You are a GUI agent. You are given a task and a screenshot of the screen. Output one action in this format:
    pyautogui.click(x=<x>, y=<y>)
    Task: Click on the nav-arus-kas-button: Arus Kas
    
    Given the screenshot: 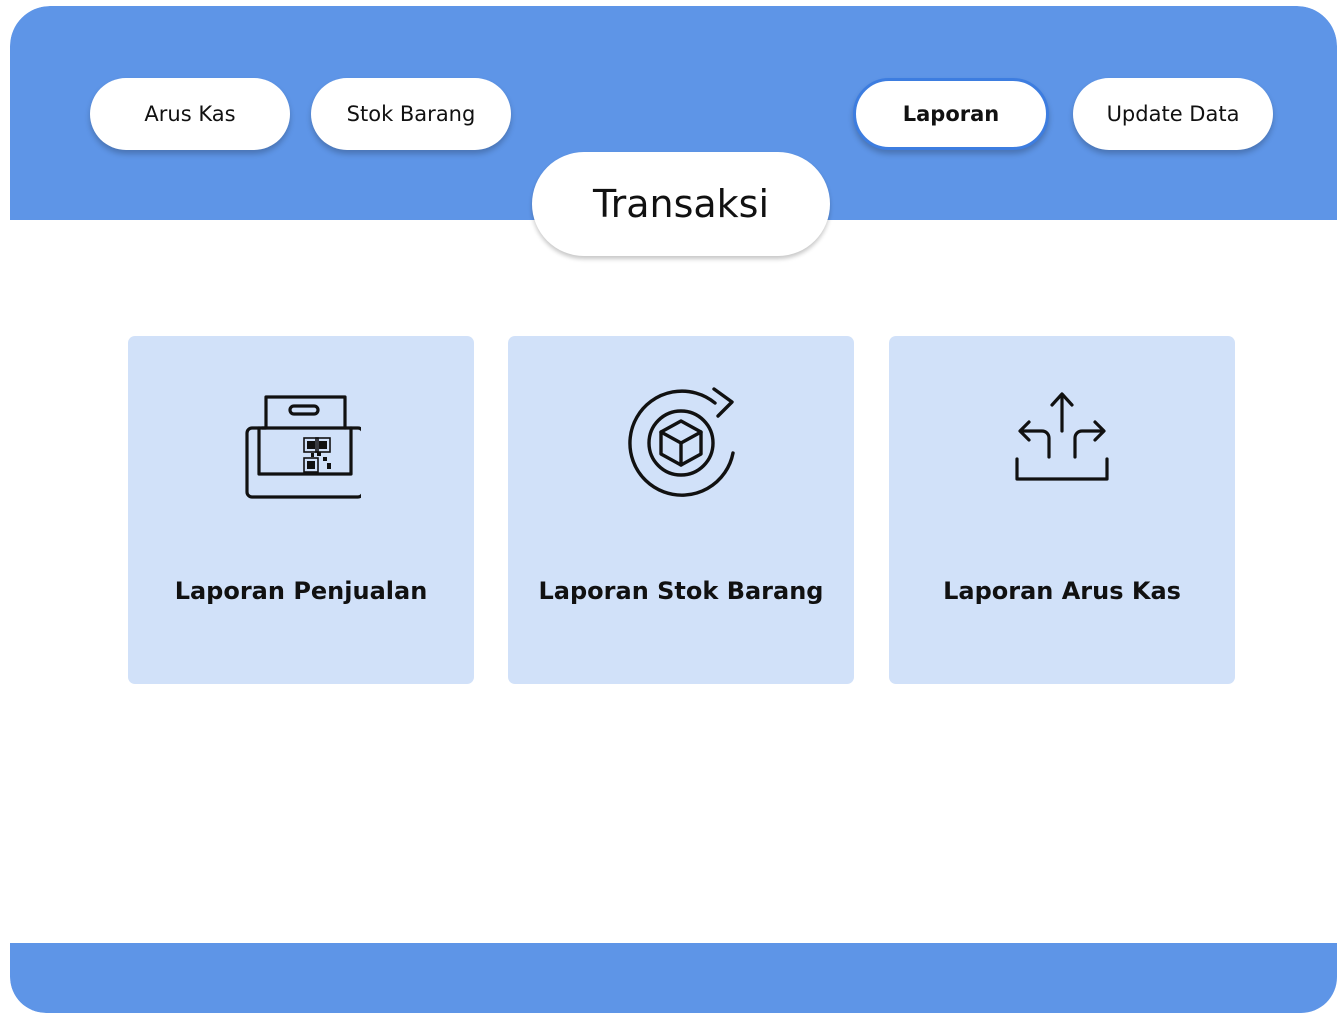 What is the action you would take?
    pyautogui.click(x=190, y=114)
    